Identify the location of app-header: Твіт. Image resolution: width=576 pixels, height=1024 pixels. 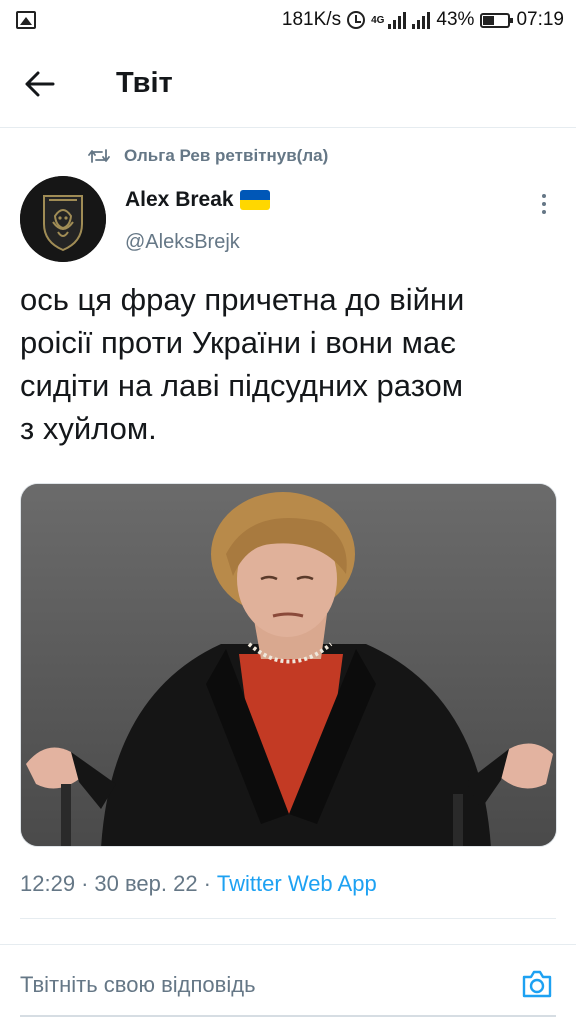
(288, 84).